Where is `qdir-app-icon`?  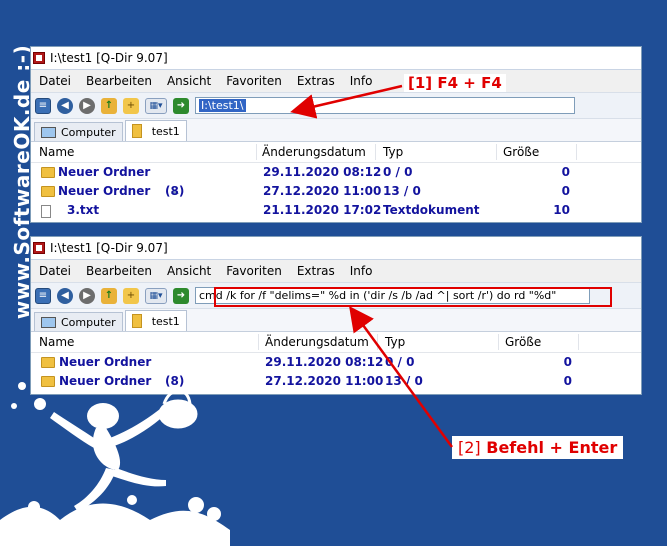 qdir-app-icon is located at coordinates (39, 248).